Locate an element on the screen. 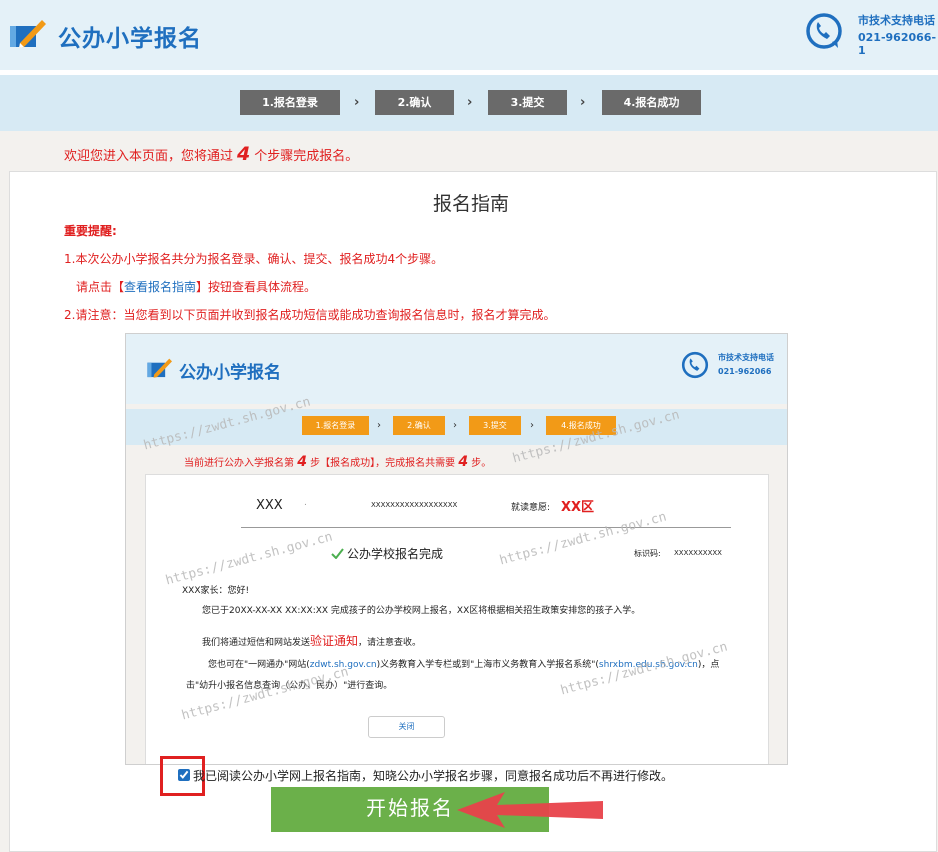 The width and height of the screenshot is (938, 852). sample-title: 公办小学报名 is located at coordinates (230, 373).